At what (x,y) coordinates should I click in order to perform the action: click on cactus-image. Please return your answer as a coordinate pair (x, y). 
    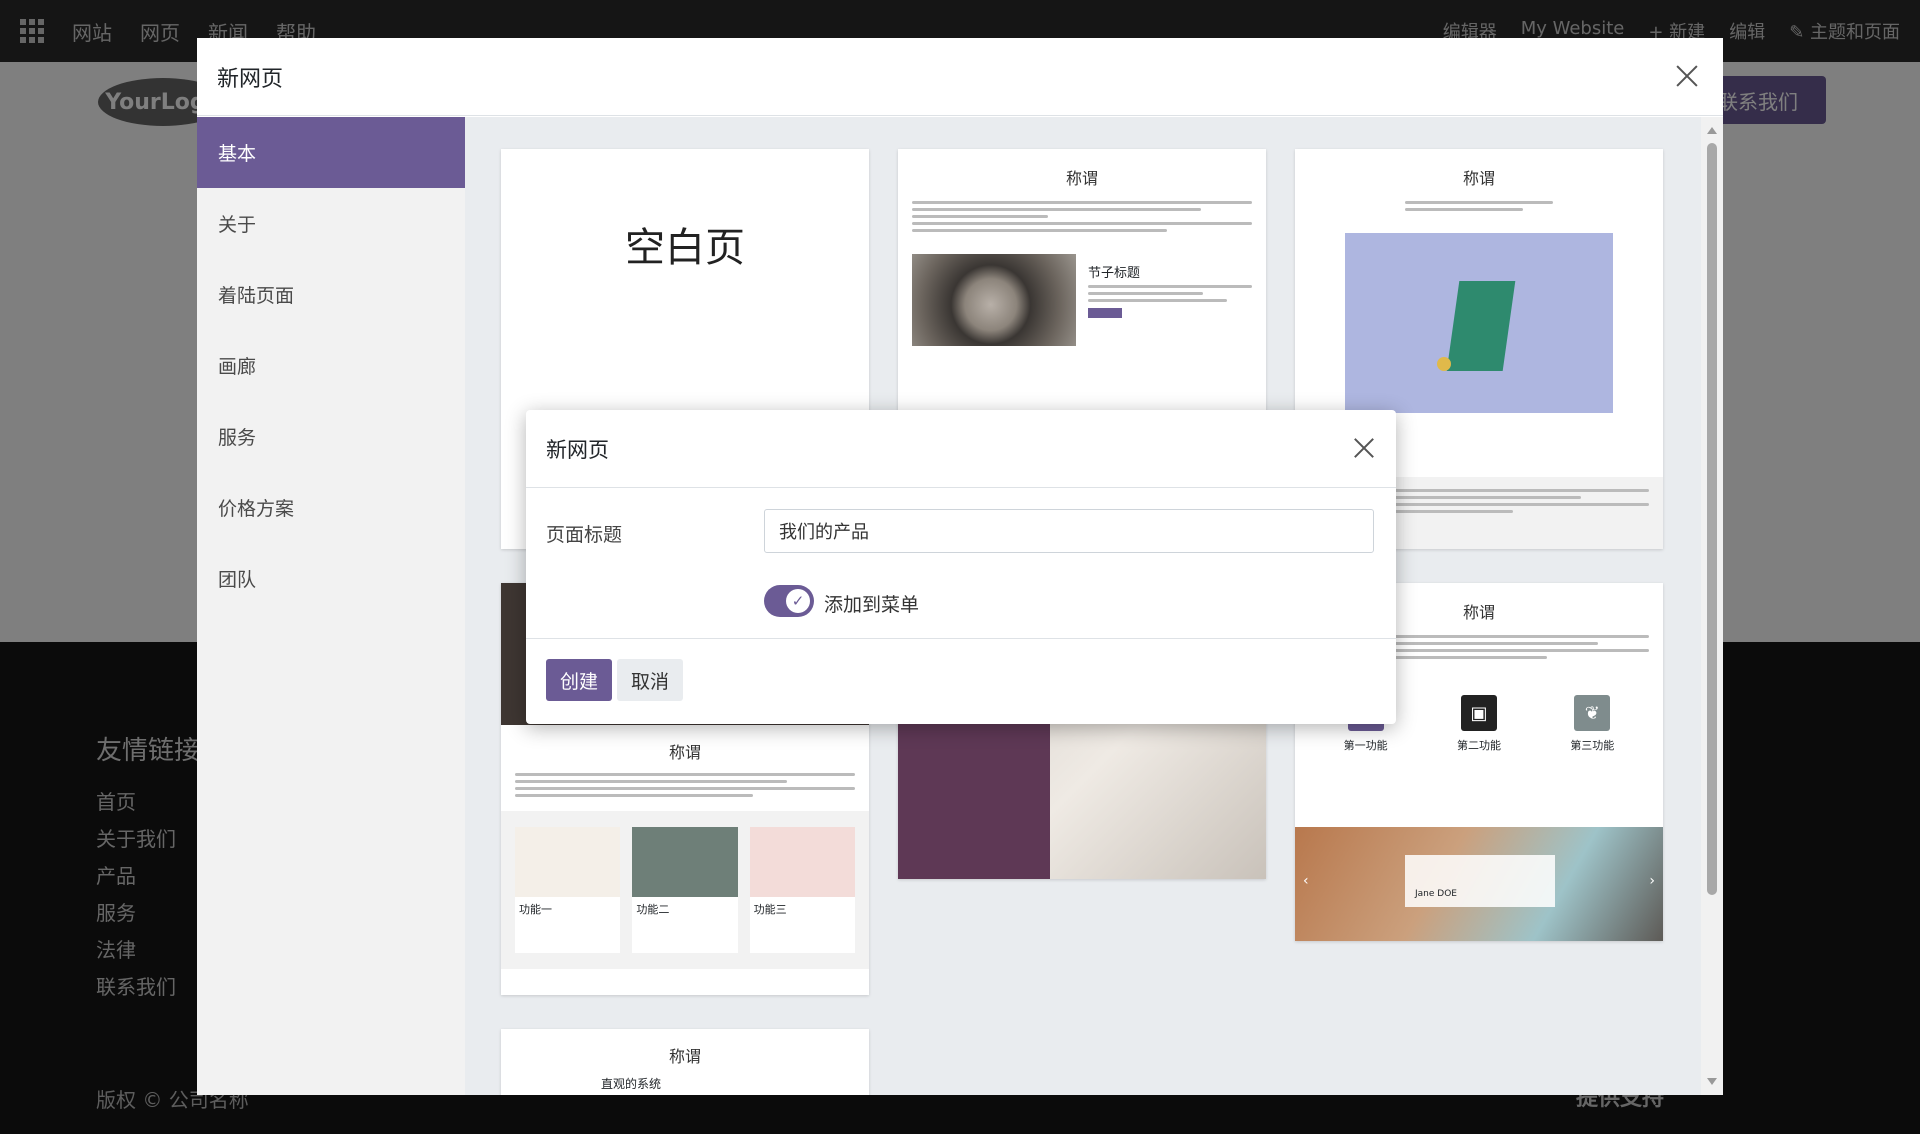
    Looking at the image, I should click on (802, 862).